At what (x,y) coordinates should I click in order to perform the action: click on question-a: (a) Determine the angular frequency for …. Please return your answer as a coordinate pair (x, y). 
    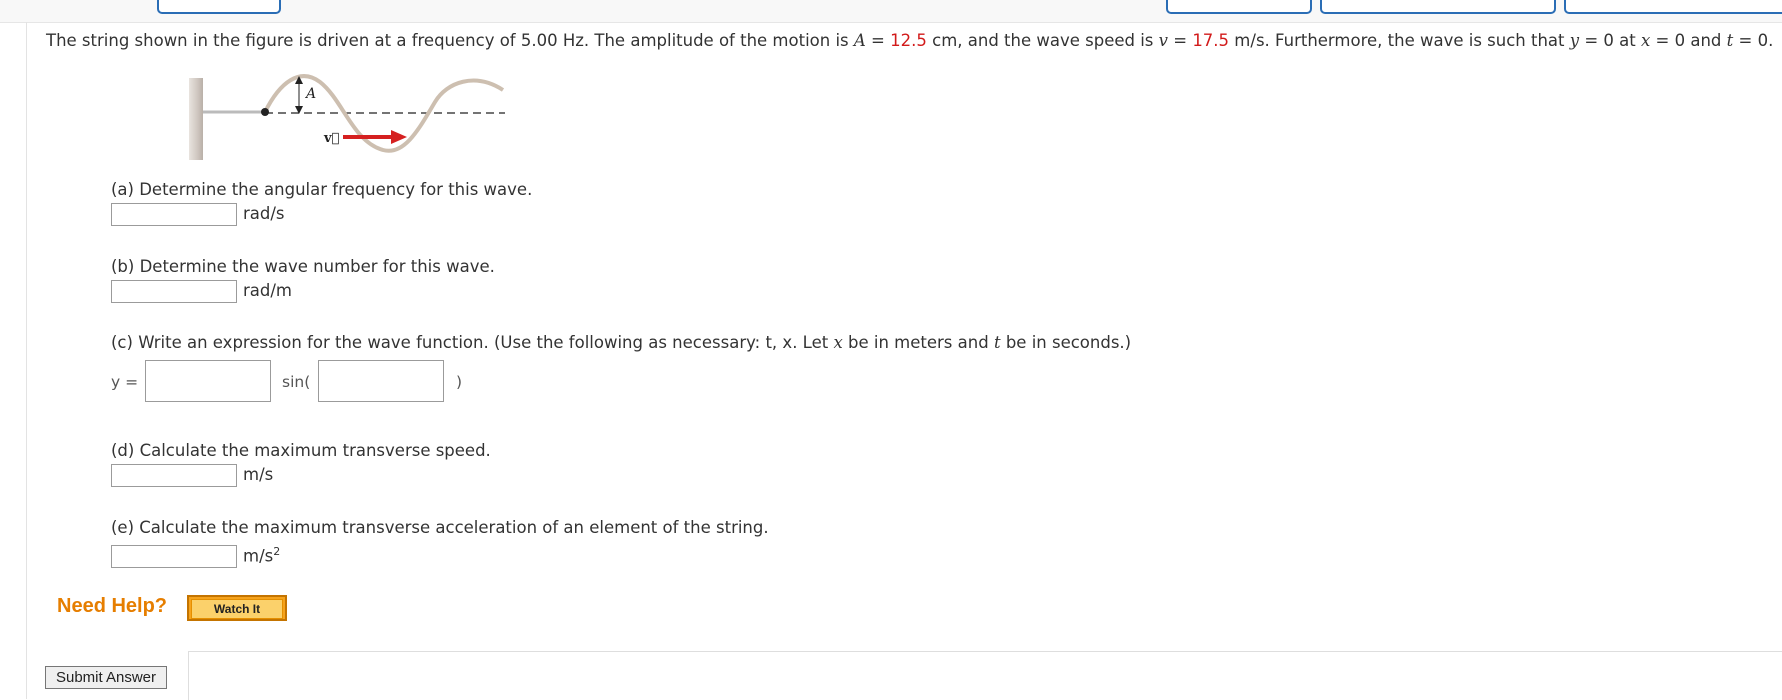
    Looking at the image, I should click on (322, 189).